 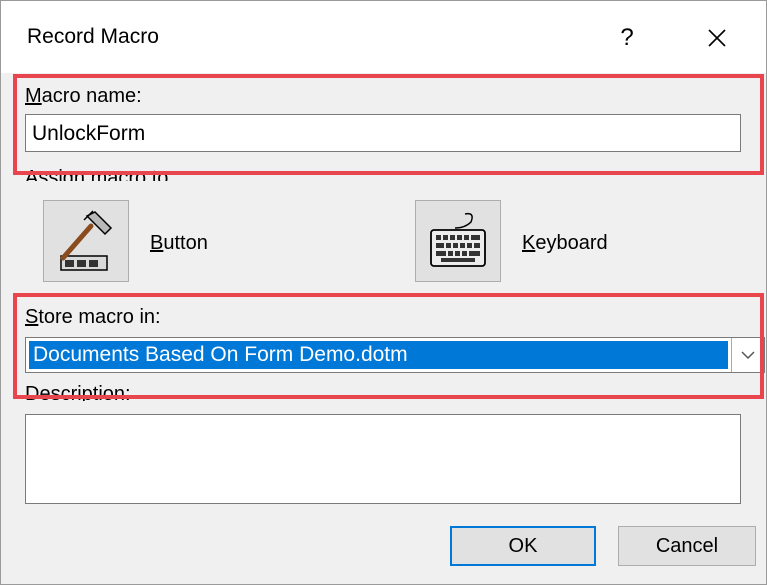 I want to click on close-button, so click(x=717, y=38).